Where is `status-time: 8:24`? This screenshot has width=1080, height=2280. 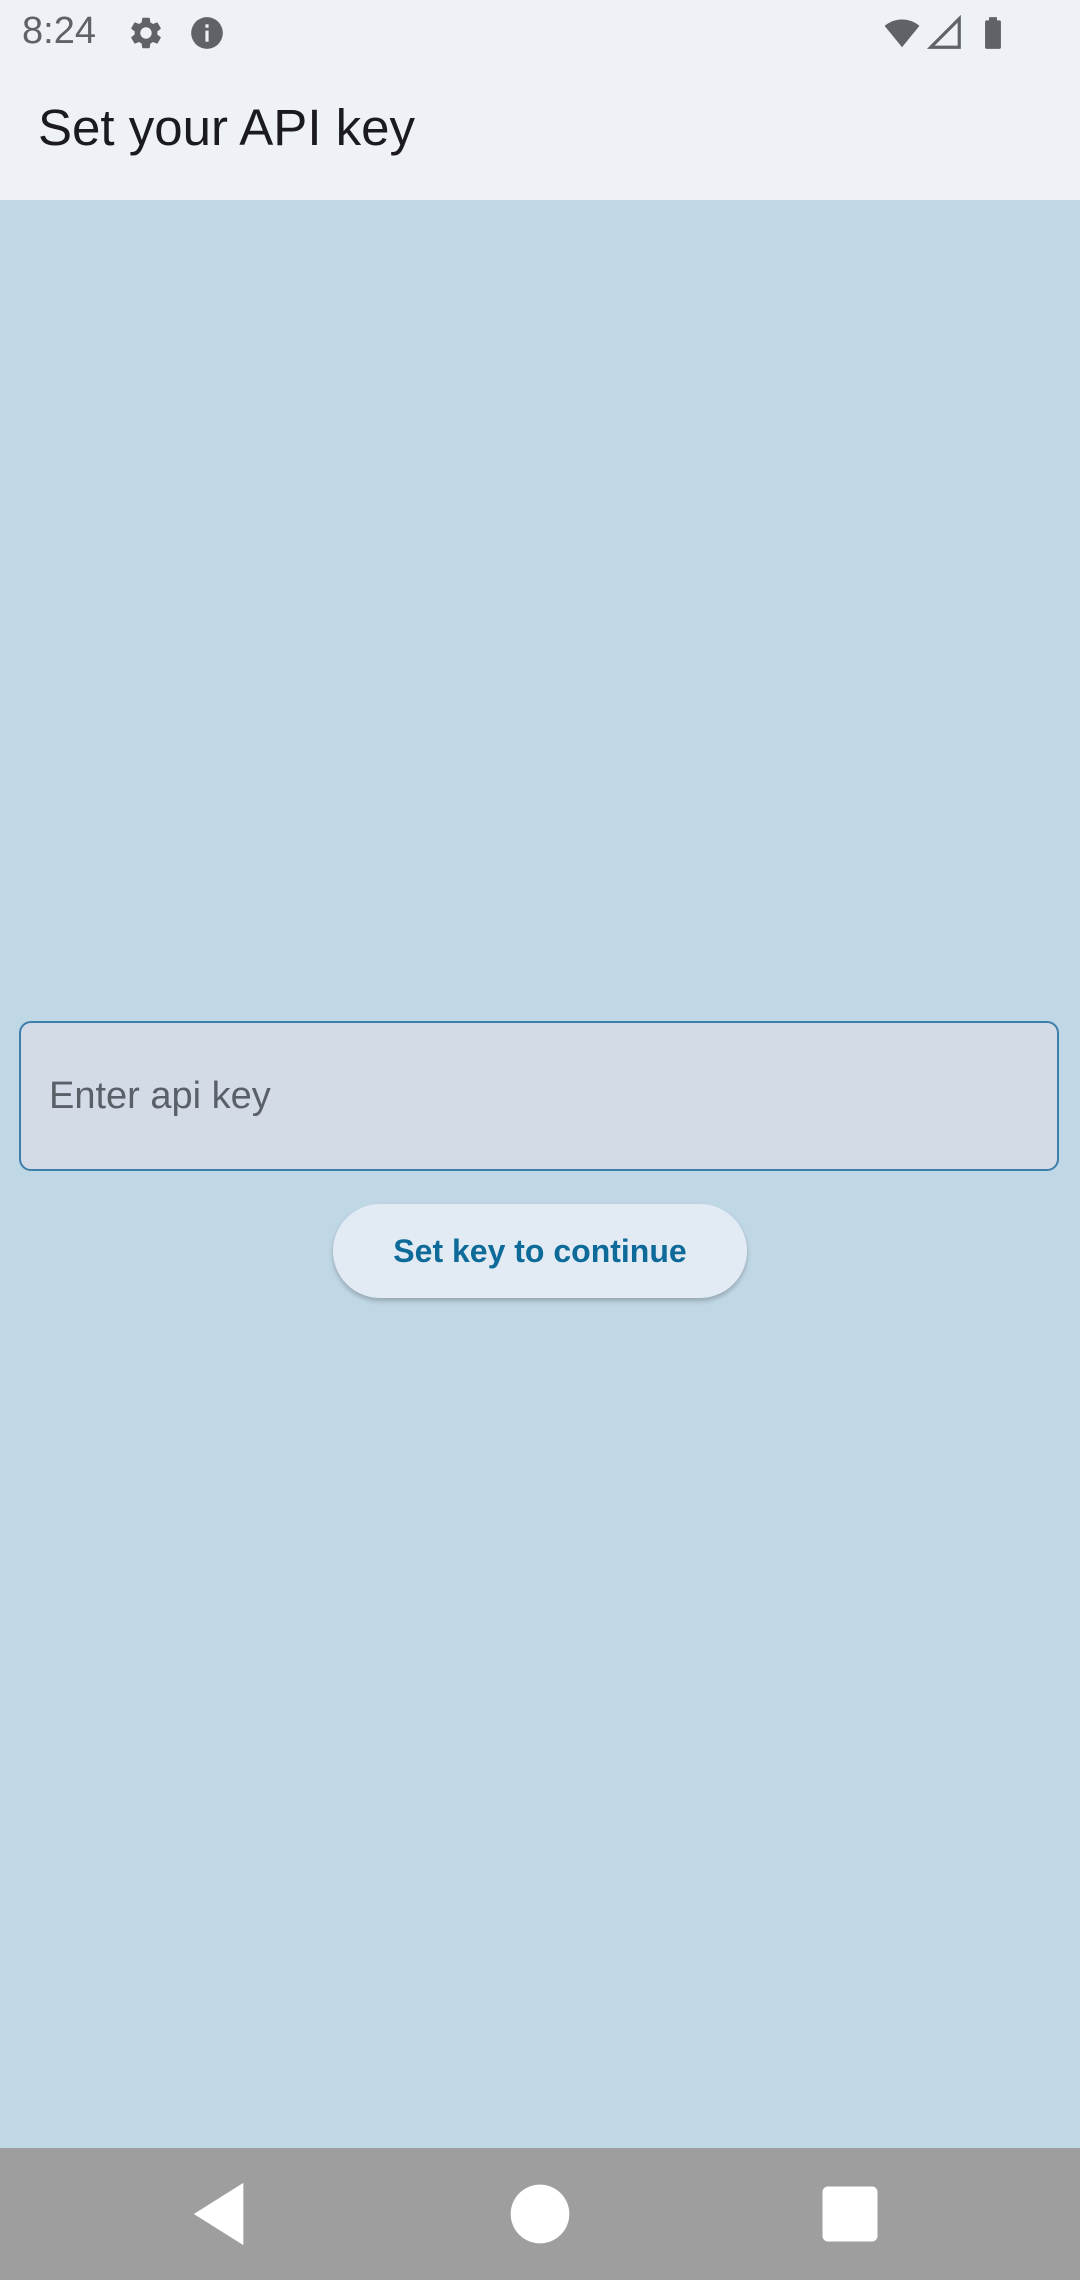 status-time: 8:24 is located at coordinates (59, 31).